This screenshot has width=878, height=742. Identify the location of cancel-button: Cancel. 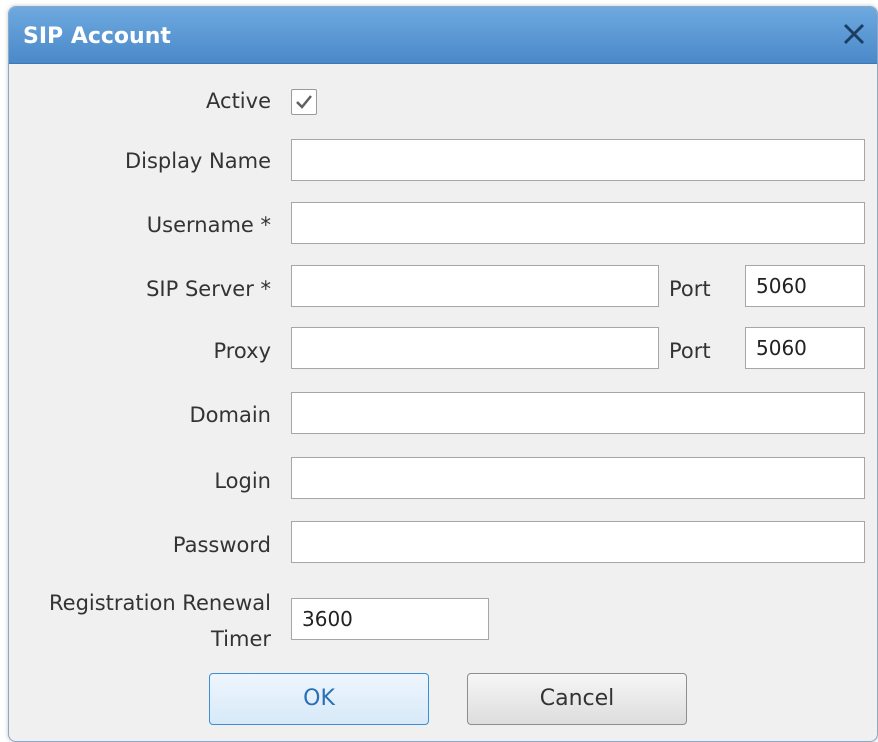
(577, 699).